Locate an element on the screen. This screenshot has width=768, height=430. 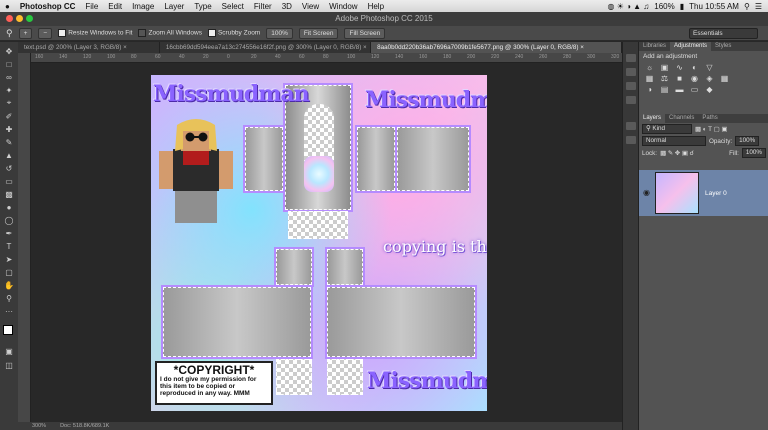
photo-filter-icon: ◉ is located at coordinates (694, 79).